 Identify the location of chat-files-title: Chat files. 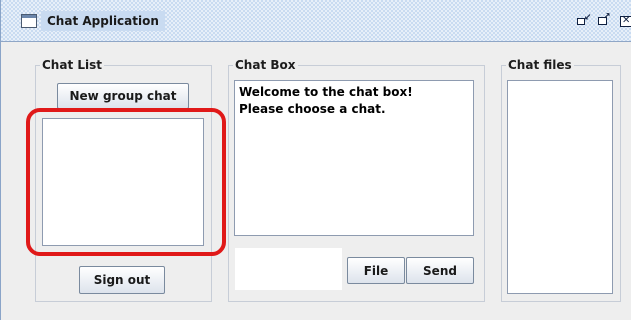
(540, 65).